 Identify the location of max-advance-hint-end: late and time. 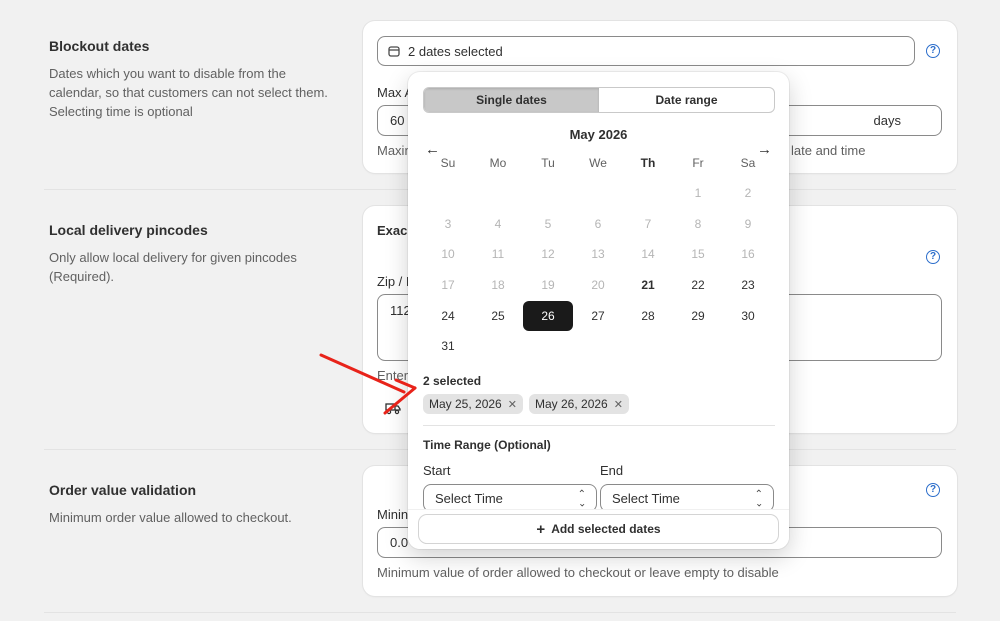
(828, 150).